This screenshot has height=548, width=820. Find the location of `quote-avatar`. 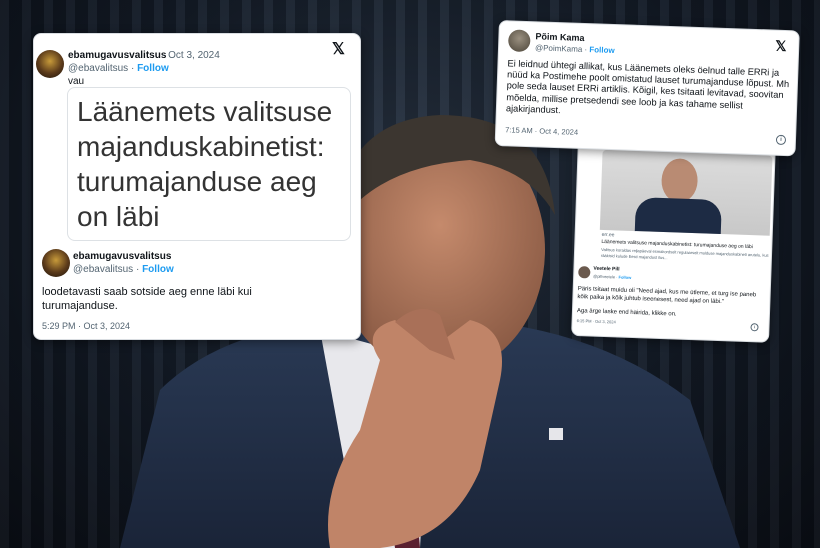

quote-avatar is located at coordinates (584, 272).